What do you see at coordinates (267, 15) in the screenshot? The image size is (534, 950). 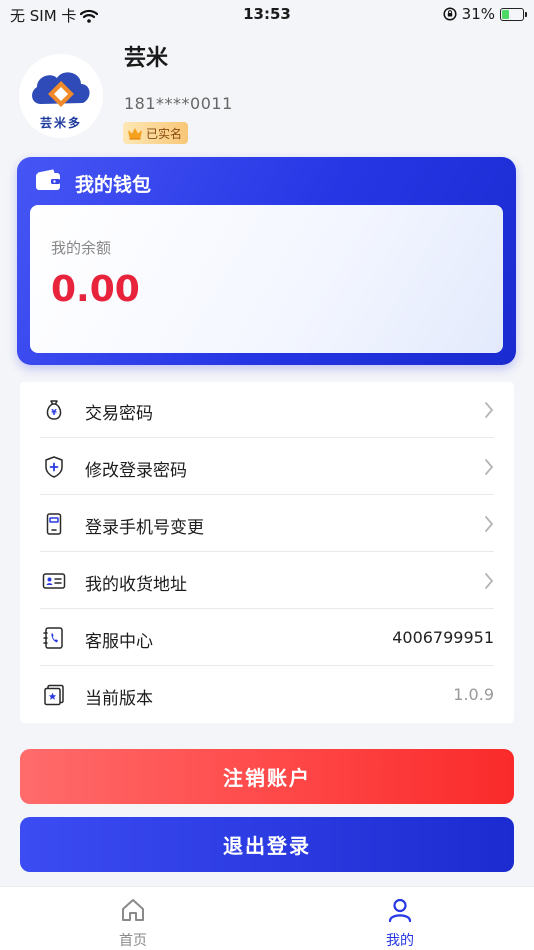 I see `status-bar: 无 SIM 卡 13:53 31%` at bounding box center [267, 15].